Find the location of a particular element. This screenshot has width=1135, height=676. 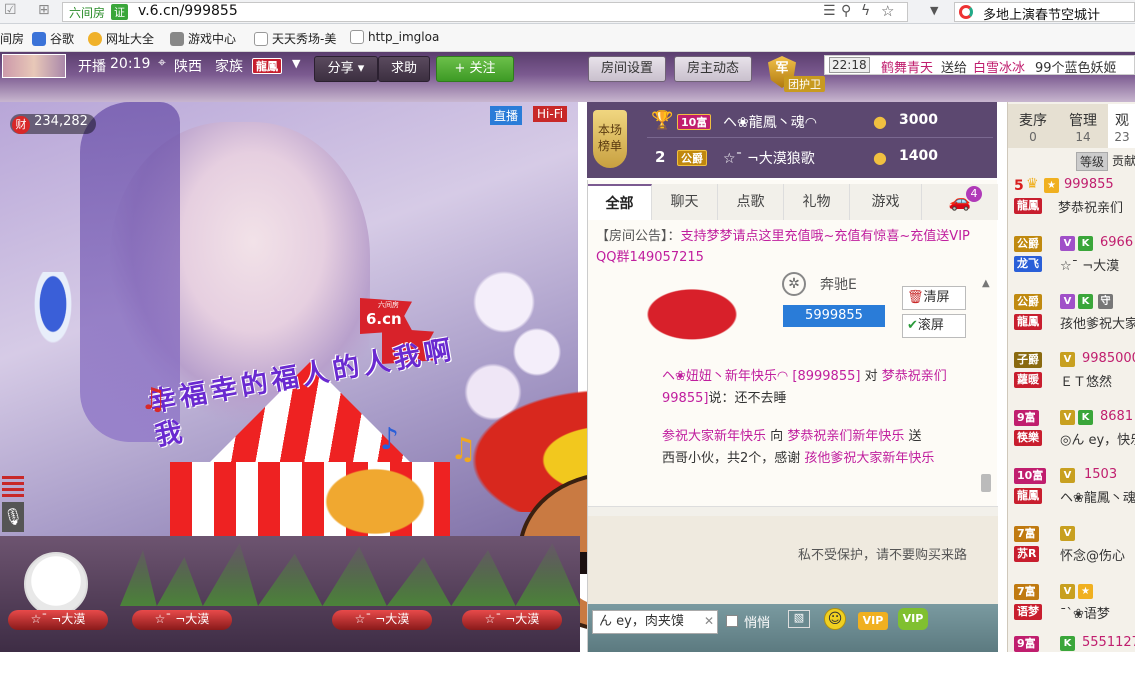

tab-car: 🚗 4 is located at coordinates (960, 202).